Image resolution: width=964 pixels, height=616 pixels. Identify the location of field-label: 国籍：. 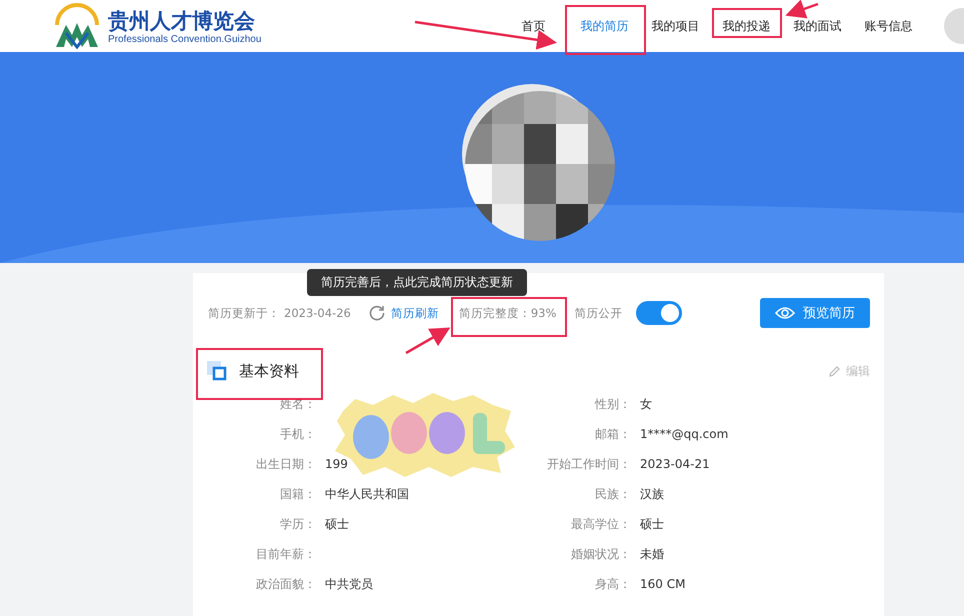
(297, 494).